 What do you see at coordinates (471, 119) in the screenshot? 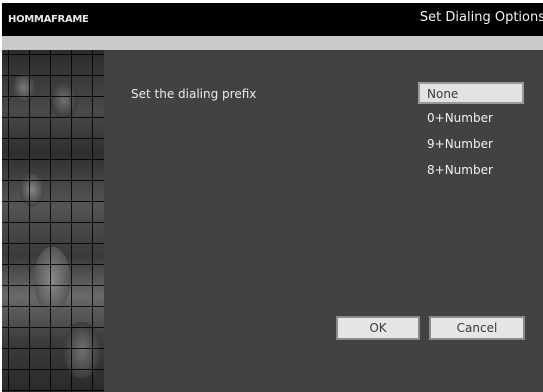
I see `prefix-option-0-number: 0+Number` at bounding box center [471, 119].